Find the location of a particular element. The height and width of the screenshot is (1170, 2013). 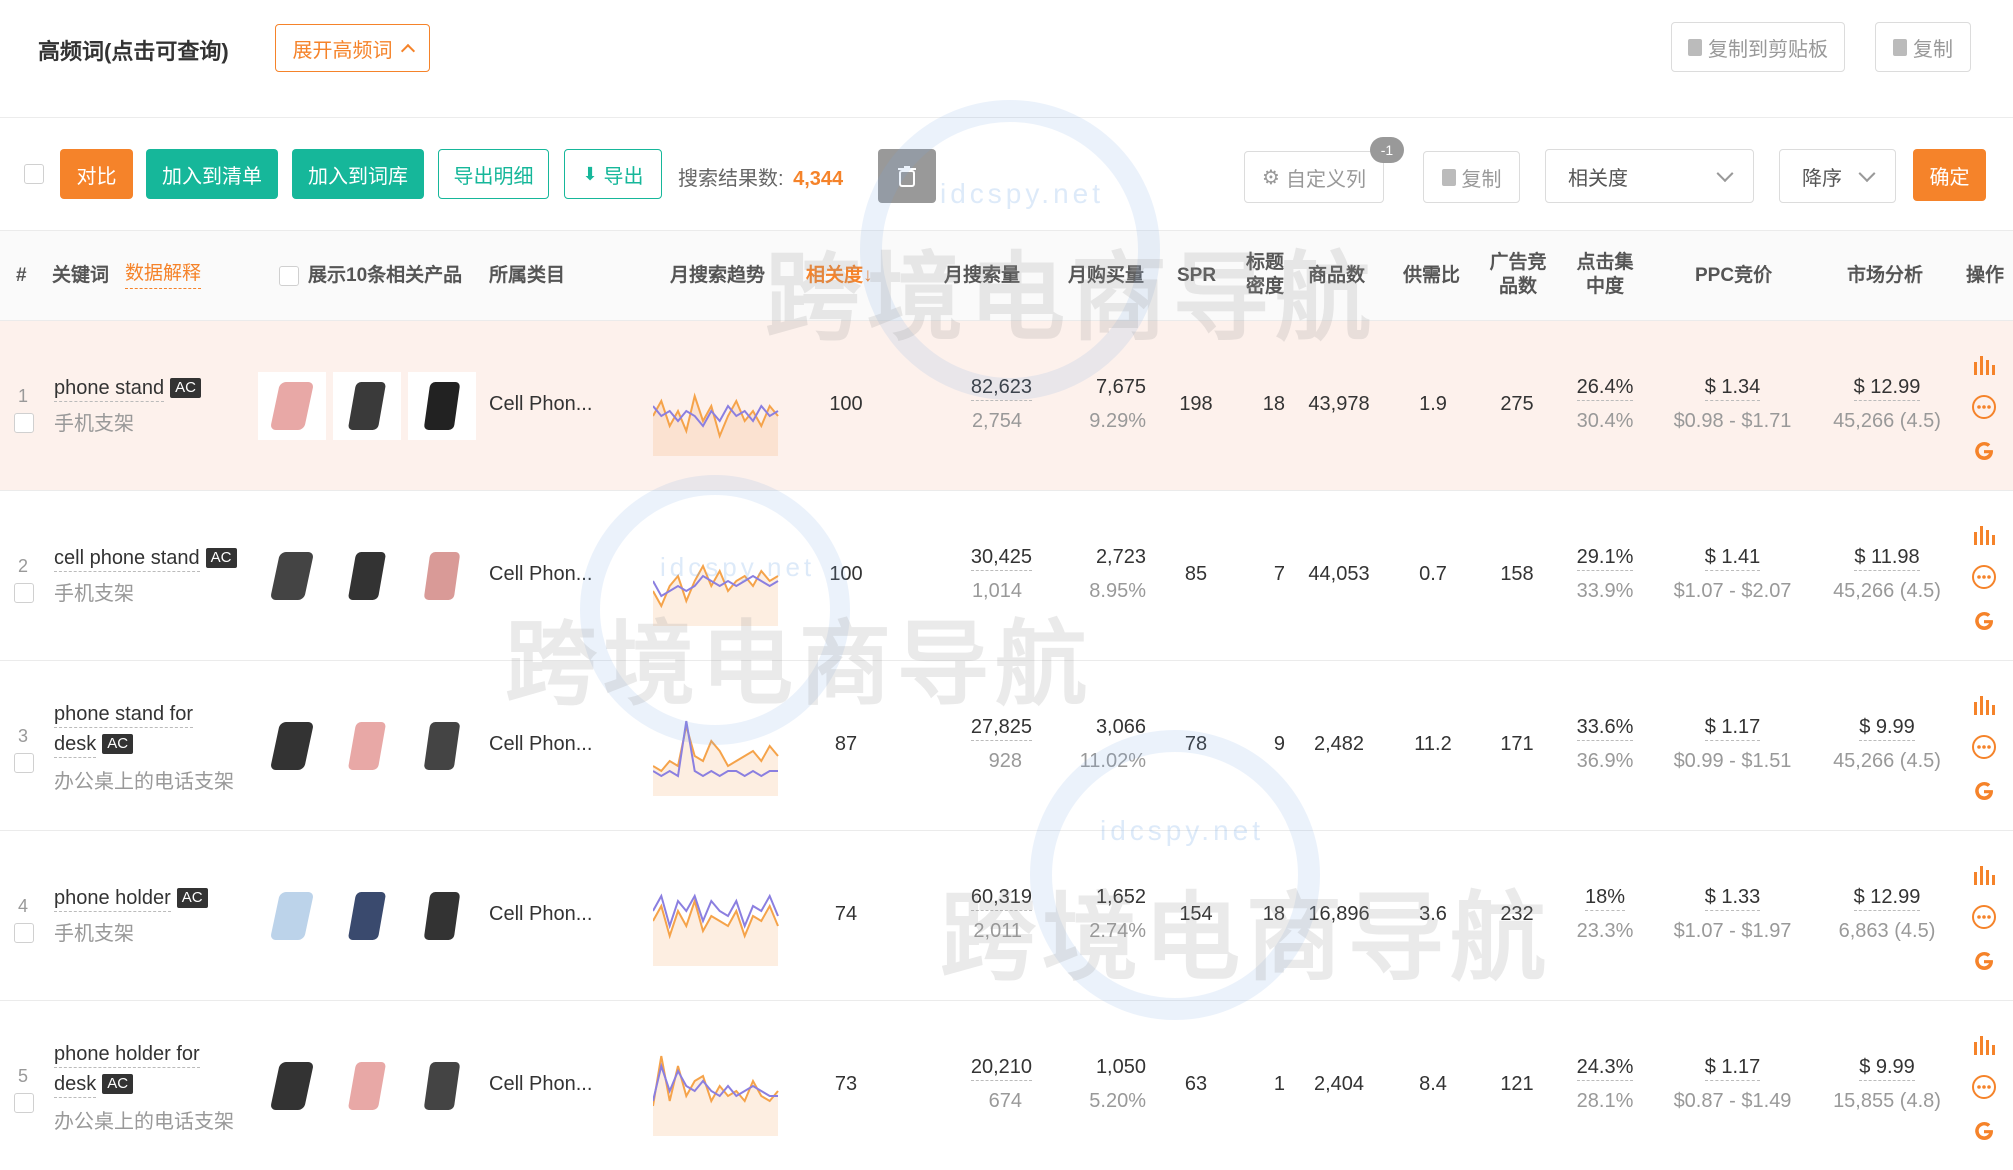

monthly-search: 82,623 is located at coordinates (986, 388).